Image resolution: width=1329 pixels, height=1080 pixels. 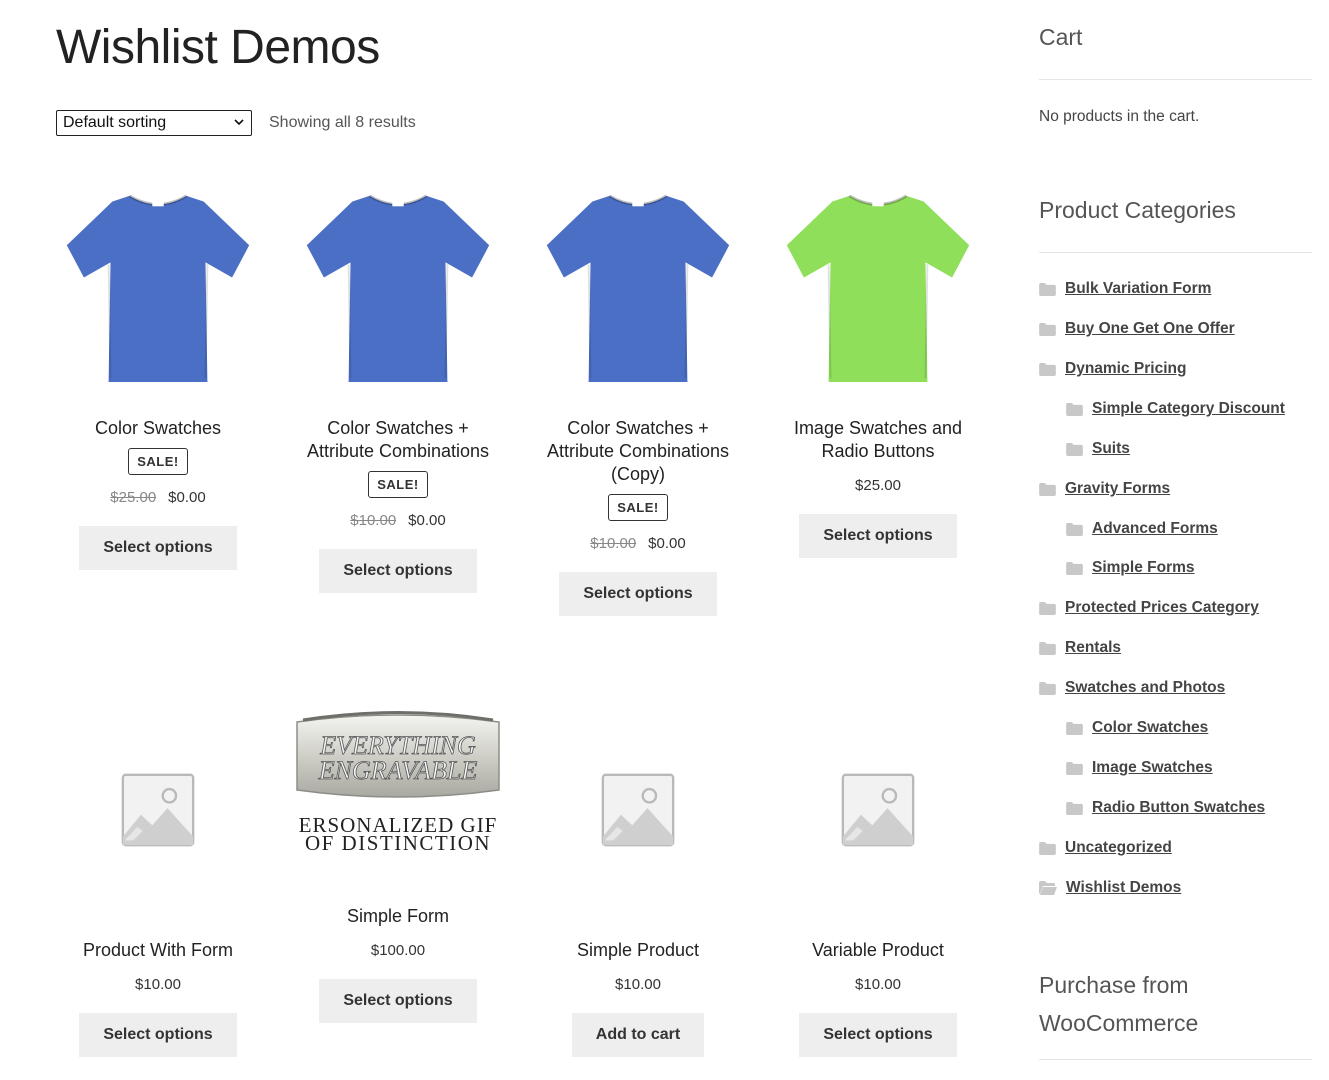 I want to click on product-price: $100.00, so click(x=398, y=950).